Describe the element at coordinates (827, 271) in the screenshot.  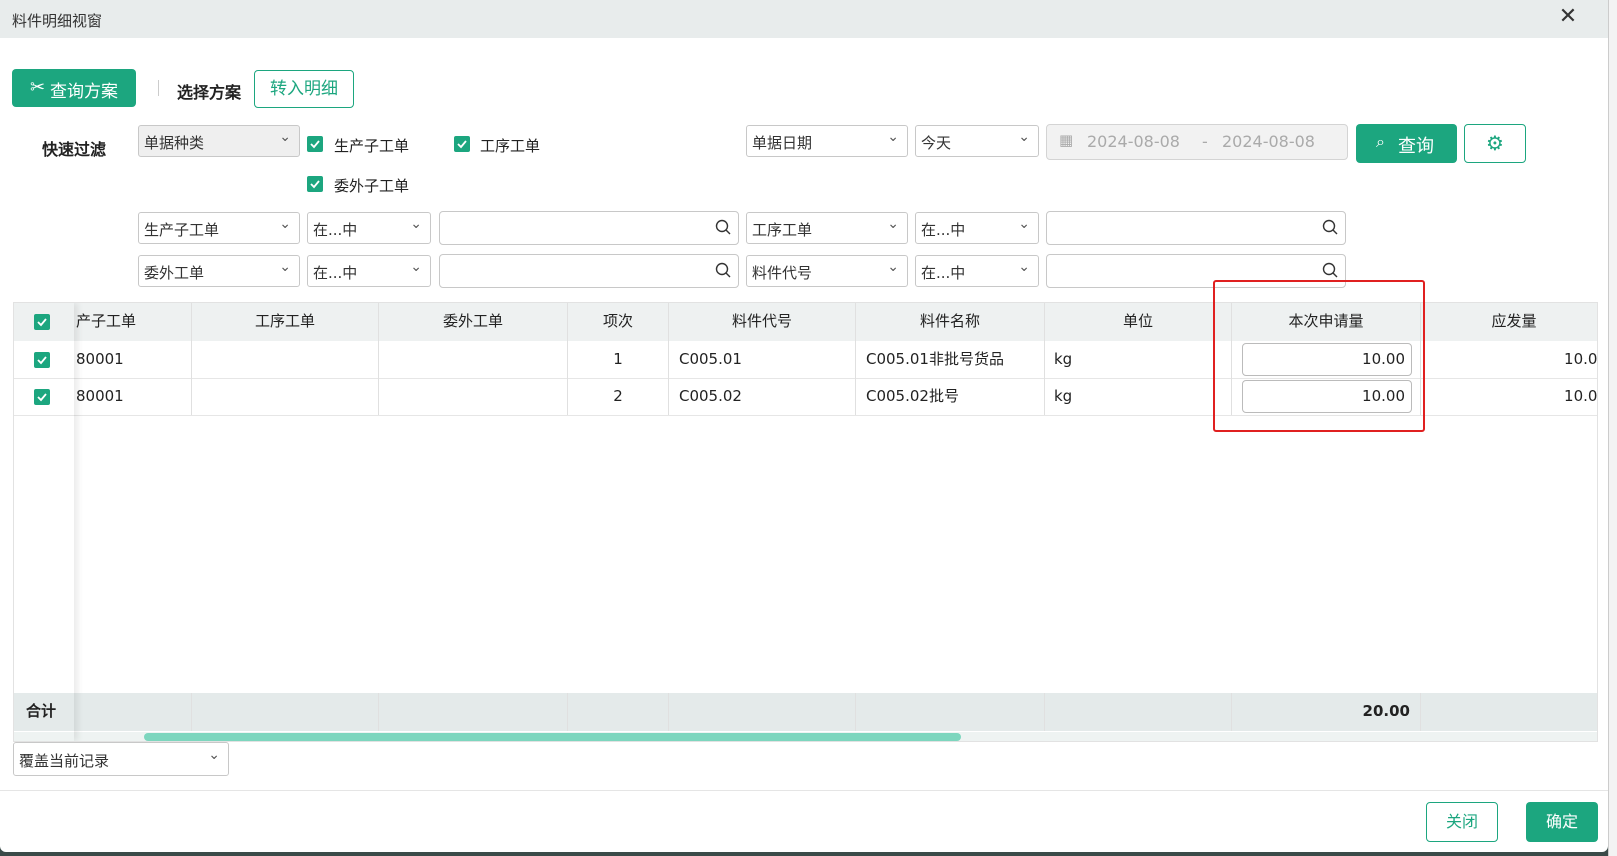
I see `condition-field-2b: 料件代号 ⌄` at that location.